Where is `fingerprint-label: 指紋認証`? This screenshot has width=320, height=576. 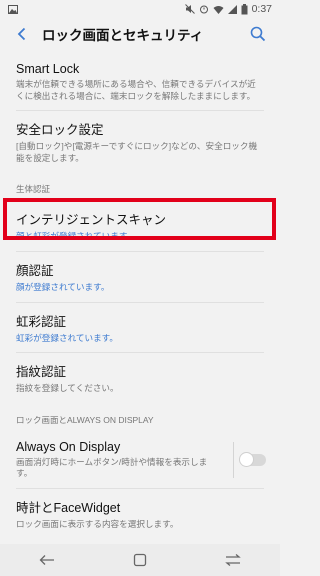 fingerprint-label: 指紋認証 is located at coordinates (41, 372).